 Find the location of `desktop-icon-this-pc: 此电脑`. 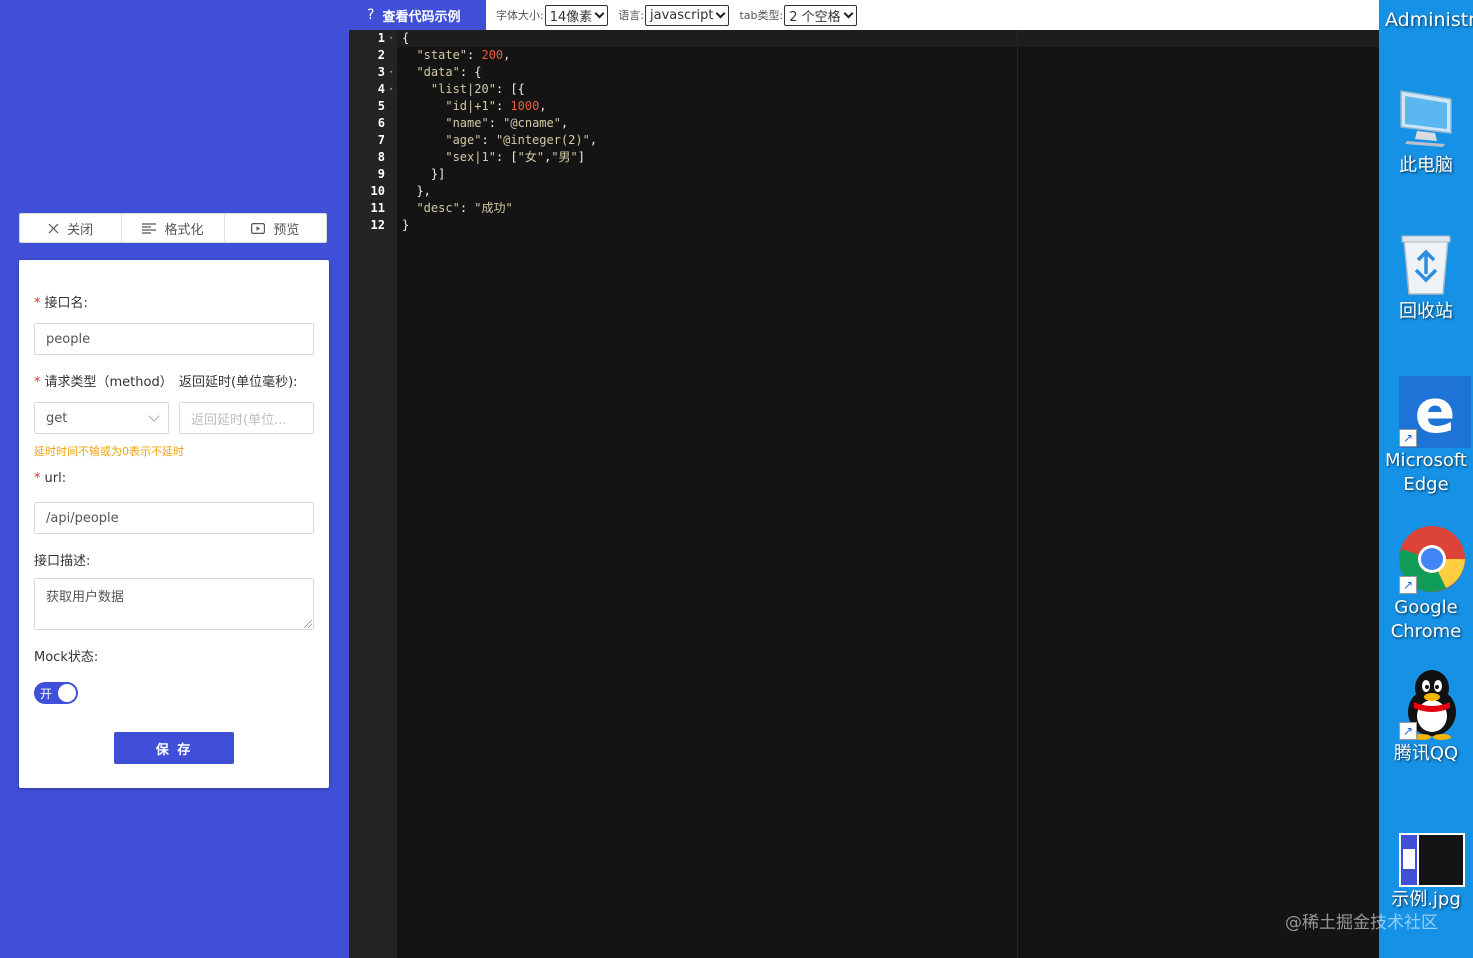

desktop-icon-this-pc: 此电脑 is located at coordinates (1426, 130).